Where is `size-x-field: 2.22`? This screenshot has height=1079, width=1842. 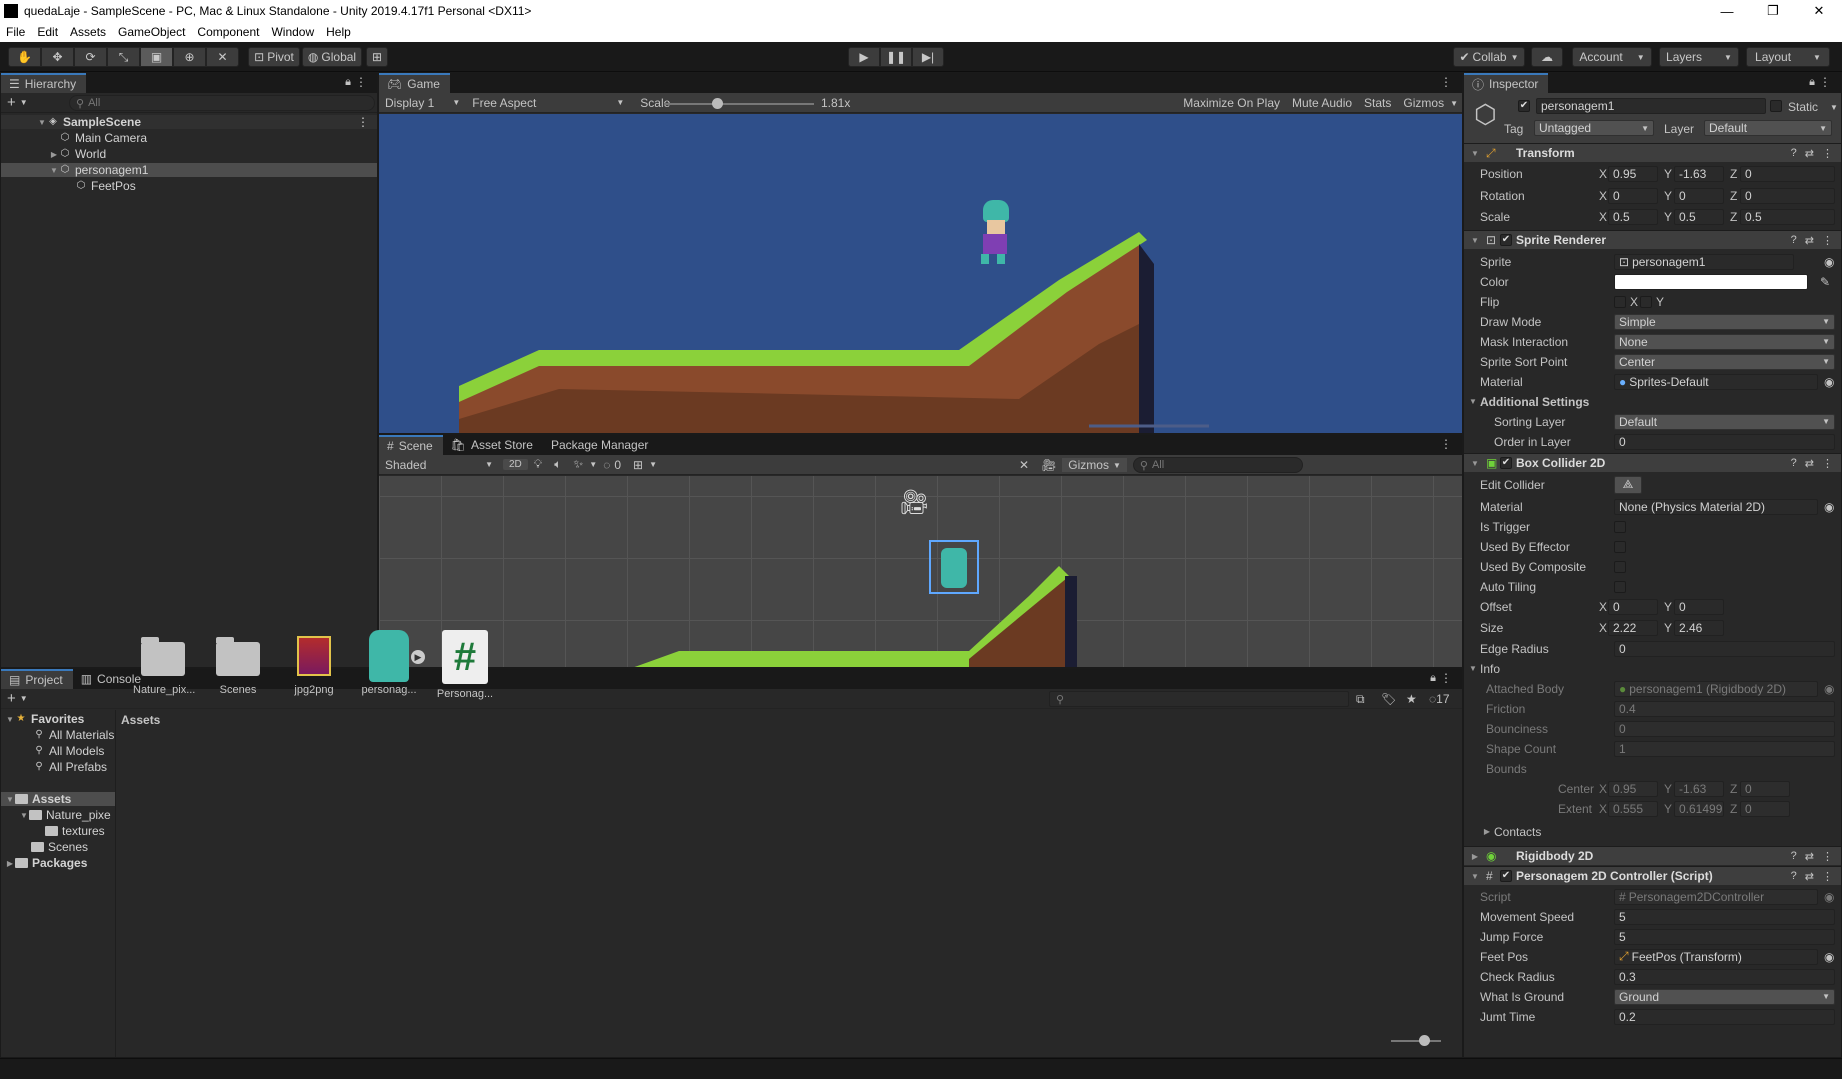
size-x-field: 2.22 is located at coordinates (1633, 627).